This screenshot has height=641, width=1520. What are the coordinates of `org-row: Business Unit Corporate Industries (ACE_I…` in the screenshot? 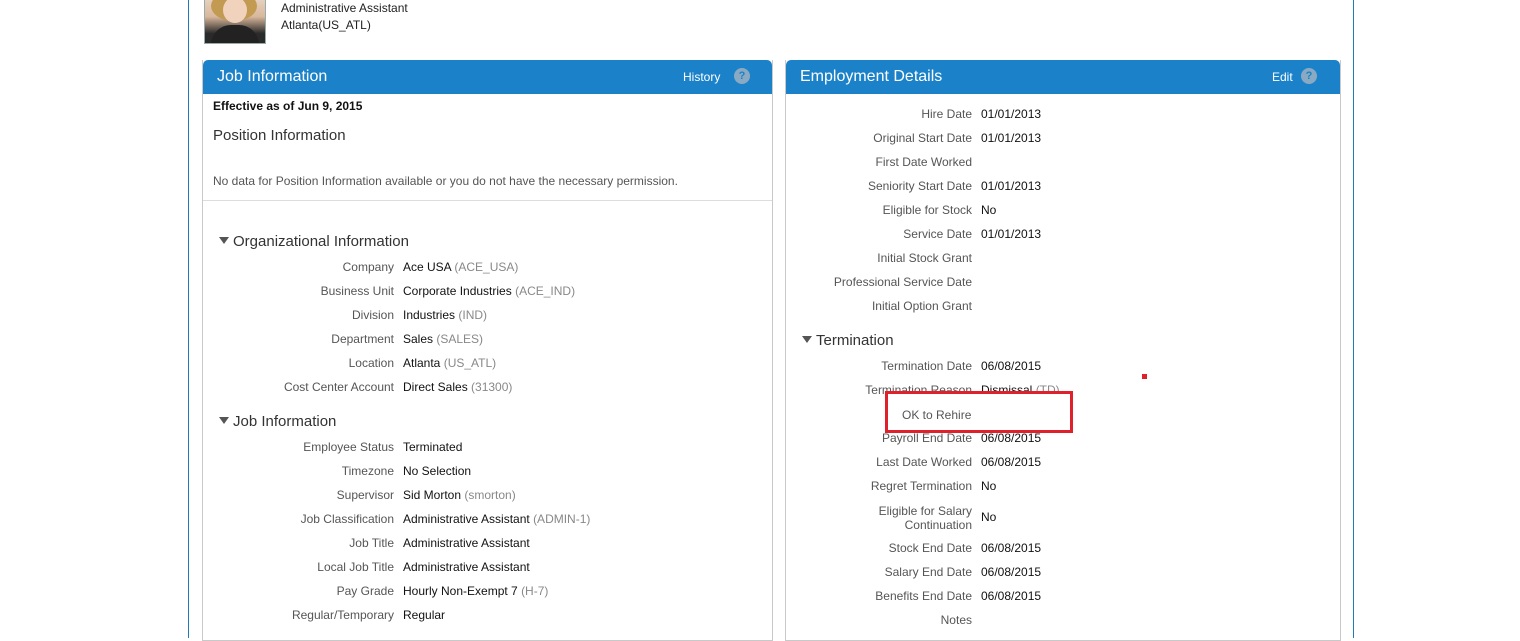 It's located at (487, 292).